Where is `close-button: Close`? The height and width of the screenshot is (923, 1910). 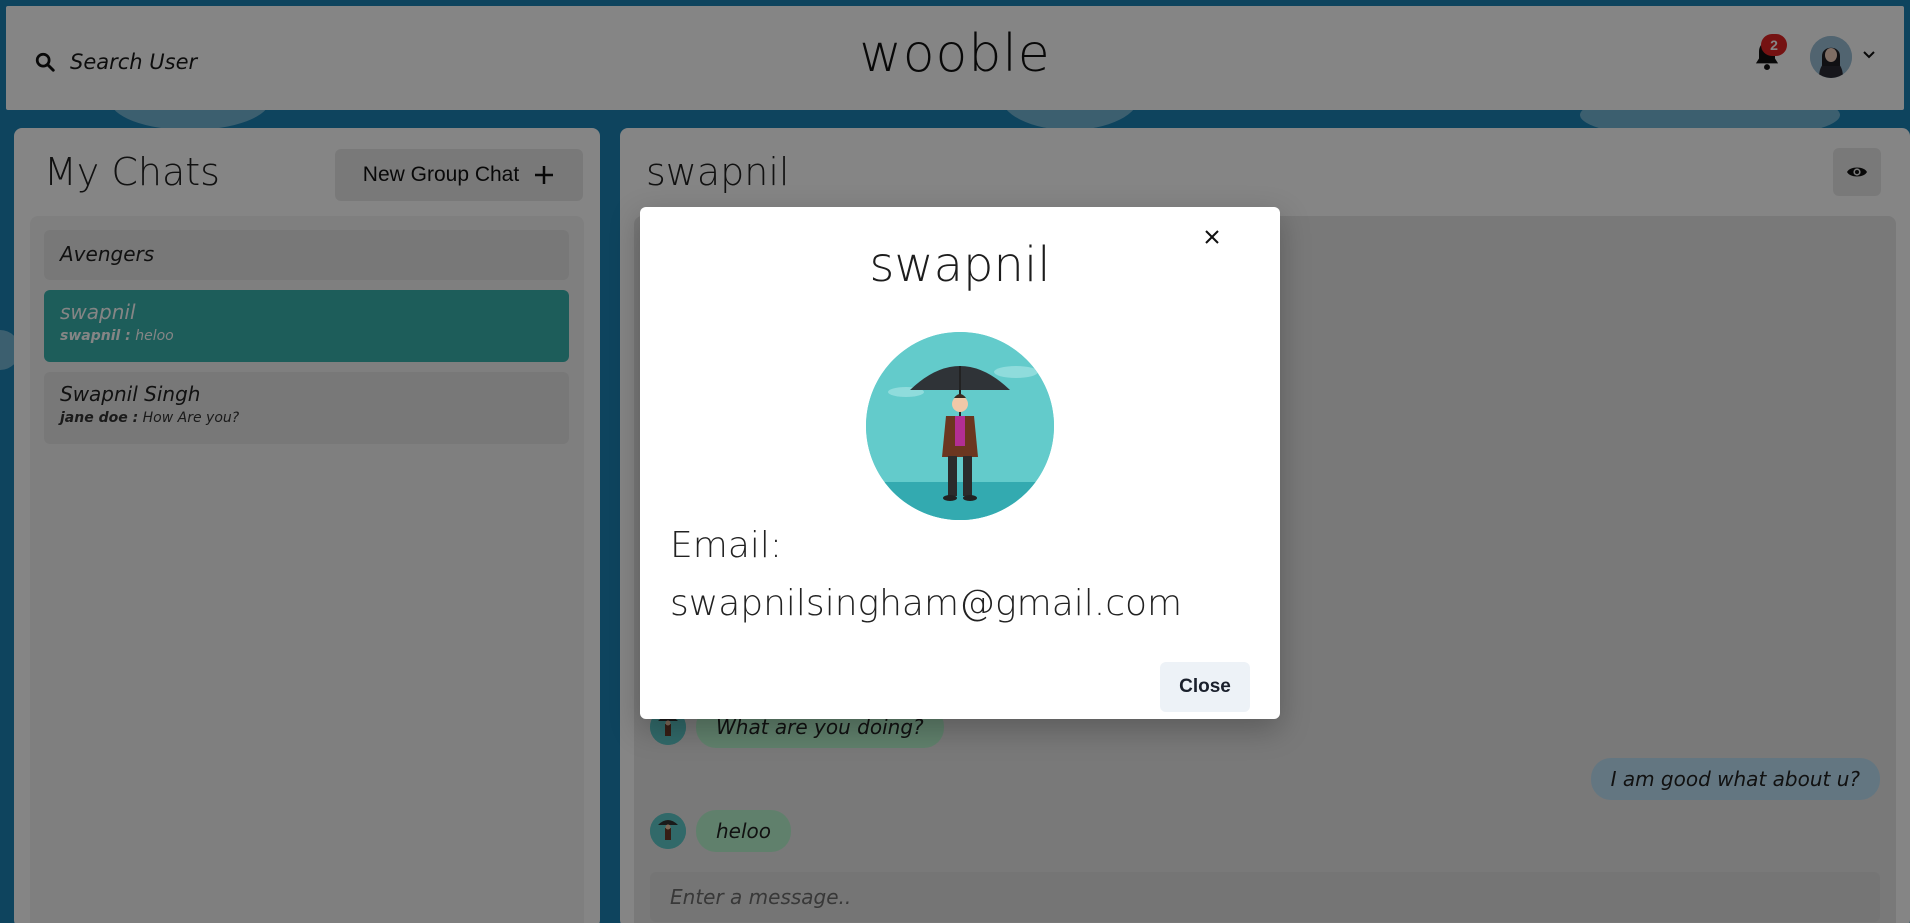 close-button: Close is located at coordinates (1205, 687).